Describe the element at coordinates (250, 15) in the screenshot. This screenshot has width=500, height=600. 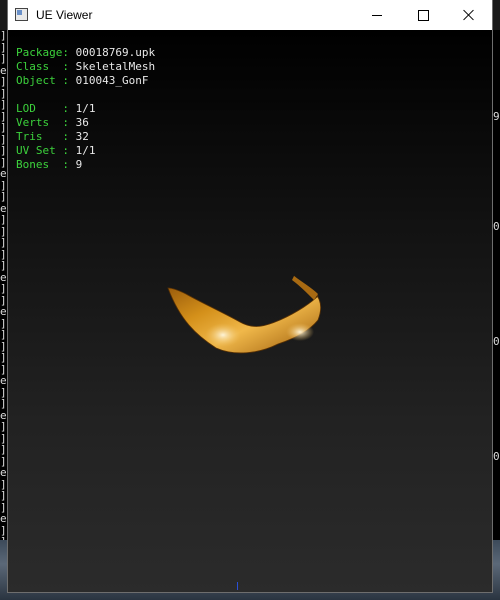
I see `title-bar: UE Viewer` at that location.